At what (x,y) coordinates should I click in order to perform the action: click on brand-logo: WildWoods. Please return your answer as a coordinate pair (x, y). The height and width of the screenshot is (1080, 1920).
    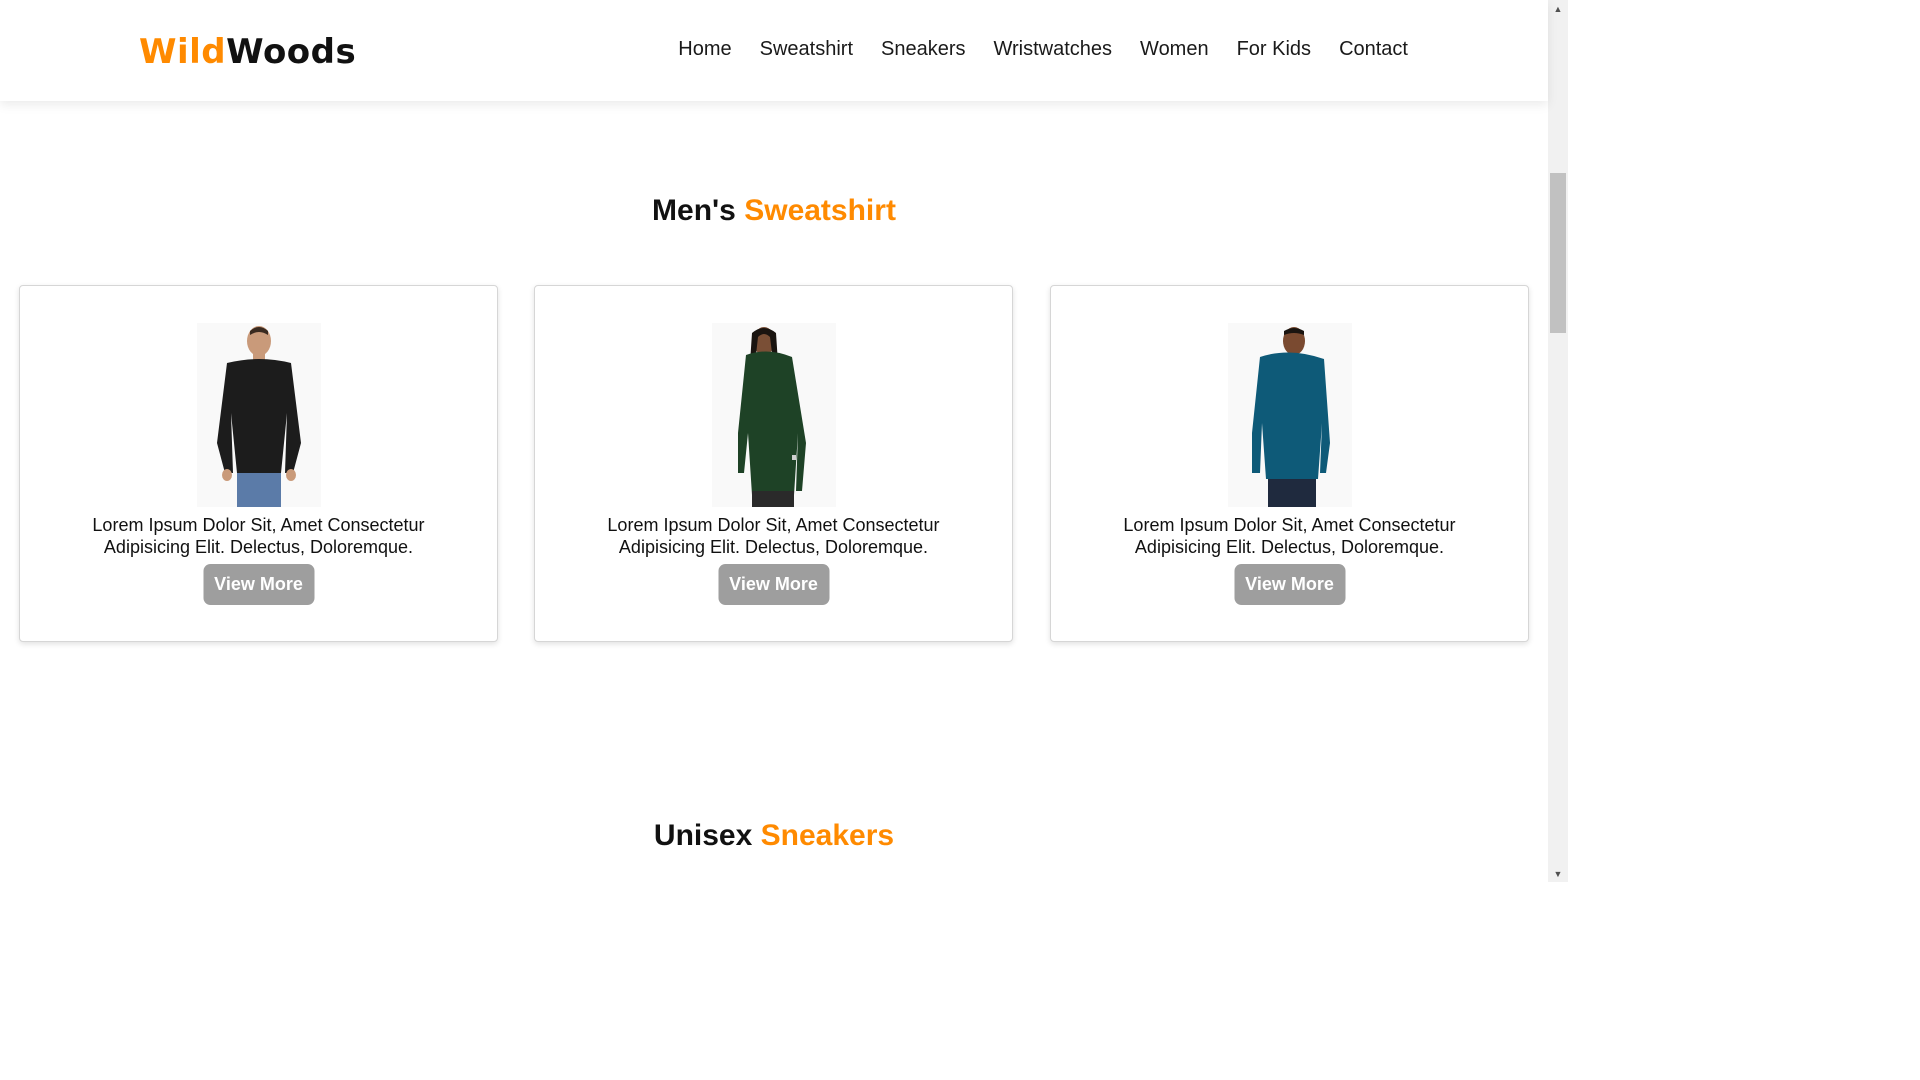
    Looking at the image, I should click on (247, 52).